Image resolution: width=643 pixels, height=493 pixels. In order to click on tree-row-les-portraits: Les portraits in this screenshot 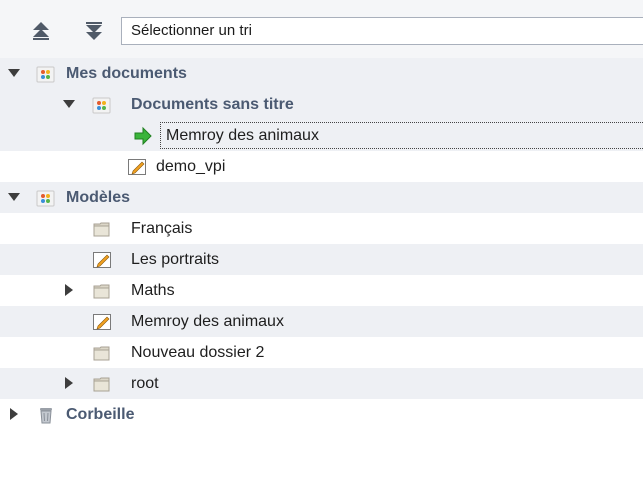, I will do `click(321, 259)`.